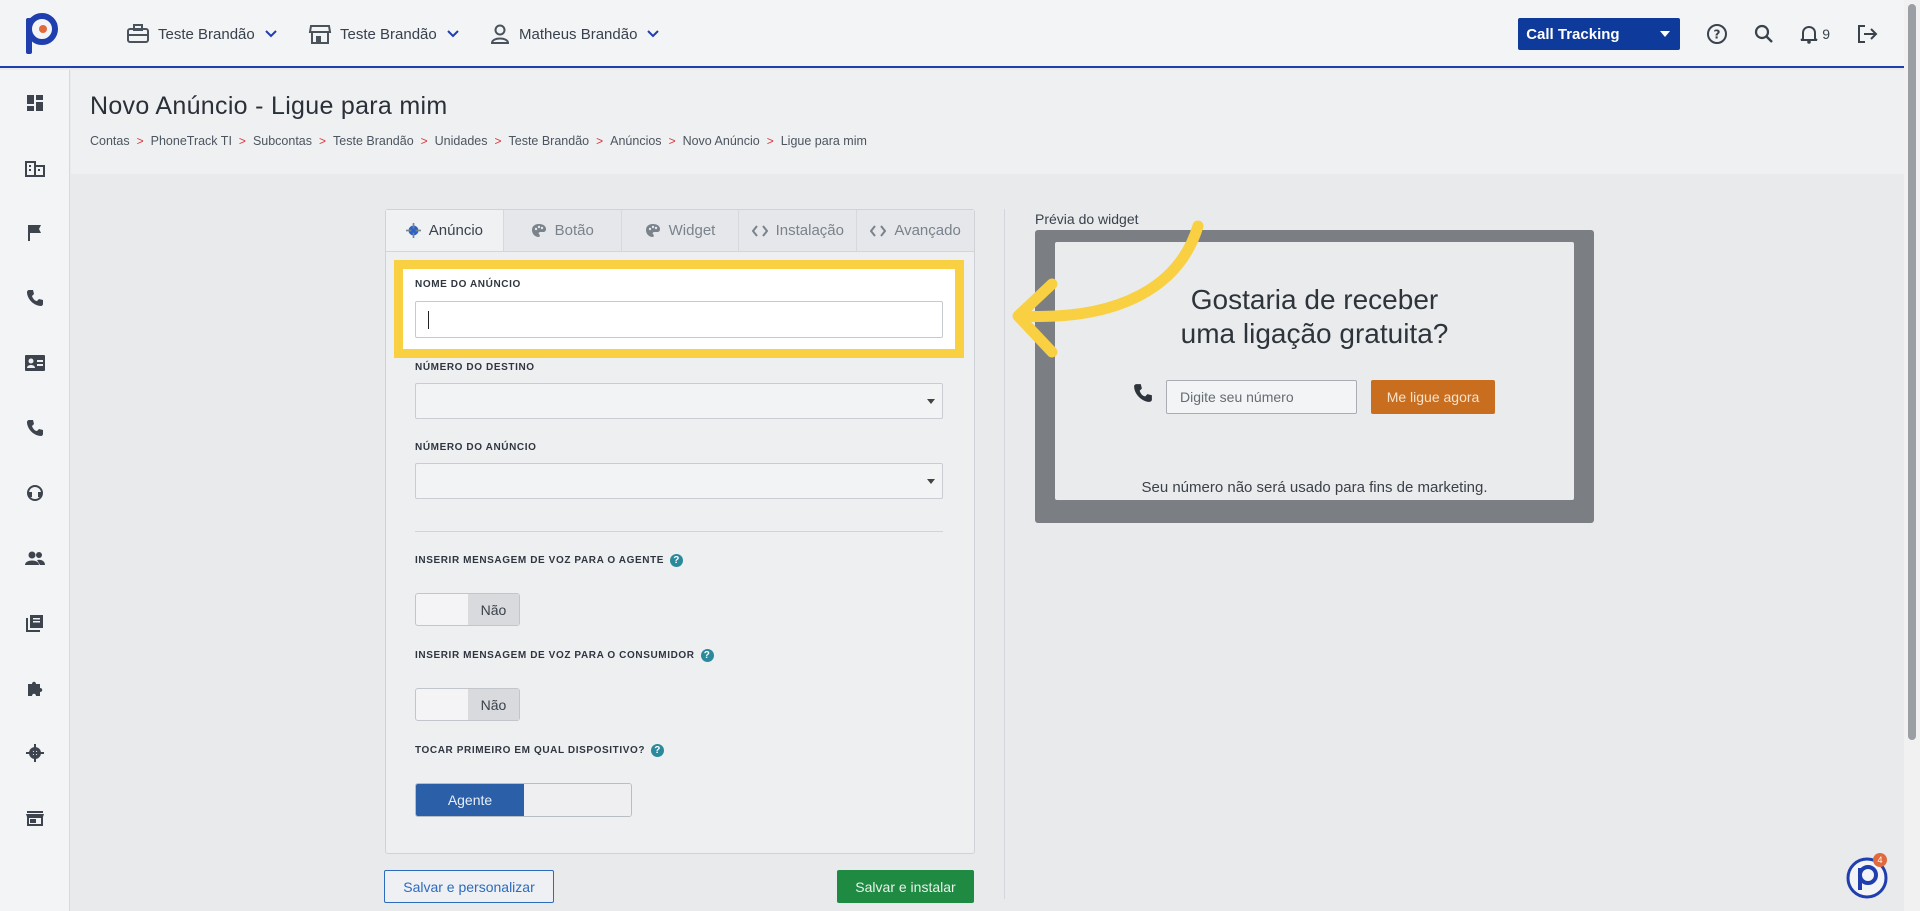  Describe the element at coordinates (35, 493) in the screenshot. I see `sidebar-item-support` at that location.